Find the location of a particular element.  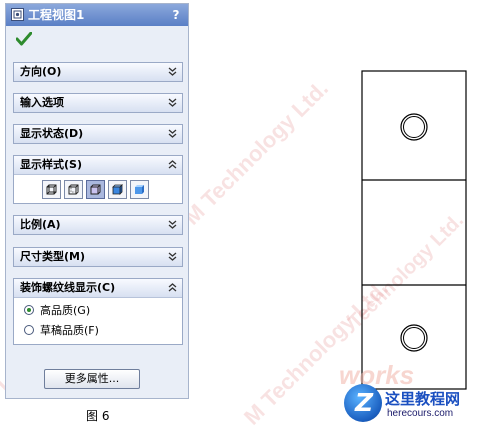

group-display-style: 显示样式(S) is located at coordinates (98, 179).